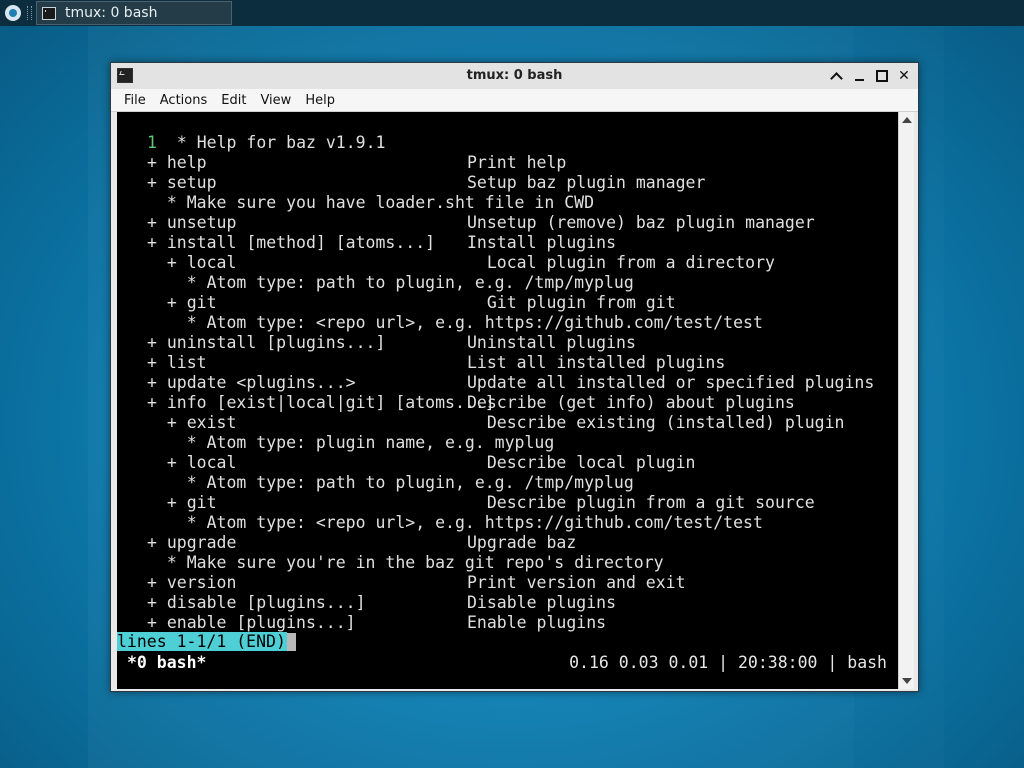 The width and height of the screenshot is (1024, 768). Describe the element at coordinates (266, 342) in the screenshot. I see `terminal-line-command: + uninstall [plugins...]` at that location.